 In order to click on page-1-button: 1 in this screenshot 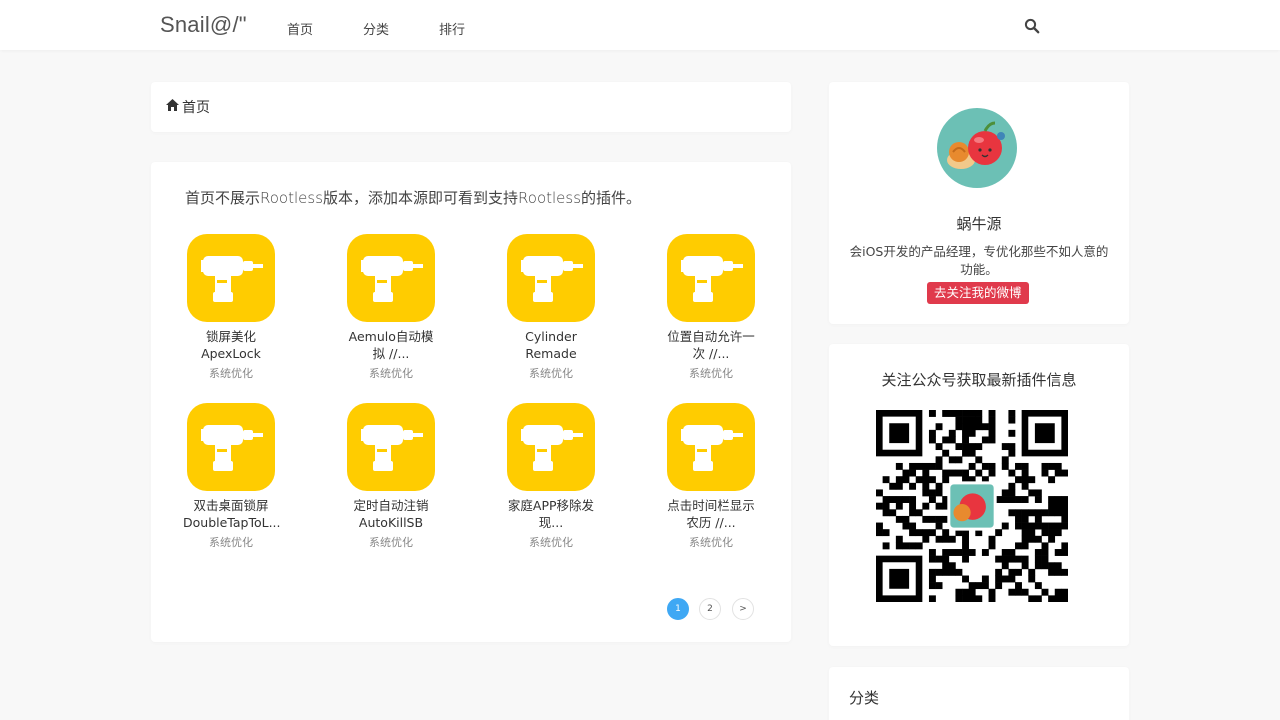, I will do `click(678, 609)`.